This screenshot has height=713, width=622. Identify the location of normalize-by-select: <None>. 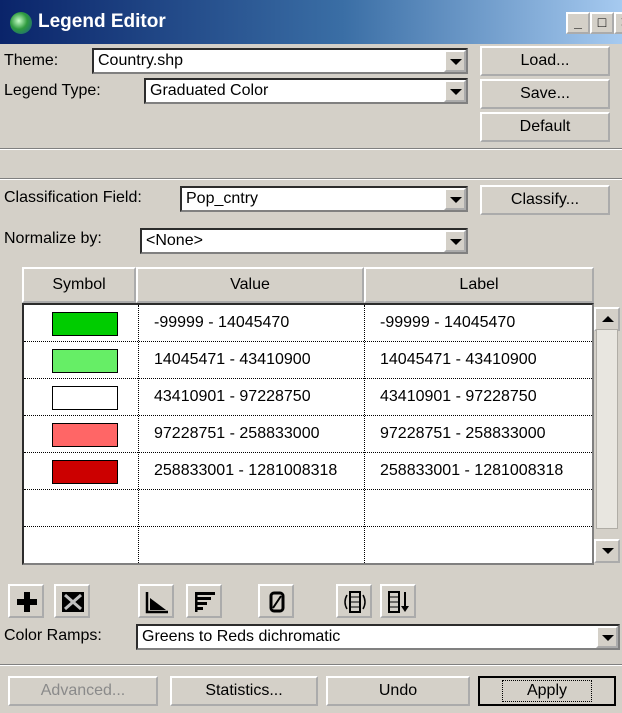
(304, 241).